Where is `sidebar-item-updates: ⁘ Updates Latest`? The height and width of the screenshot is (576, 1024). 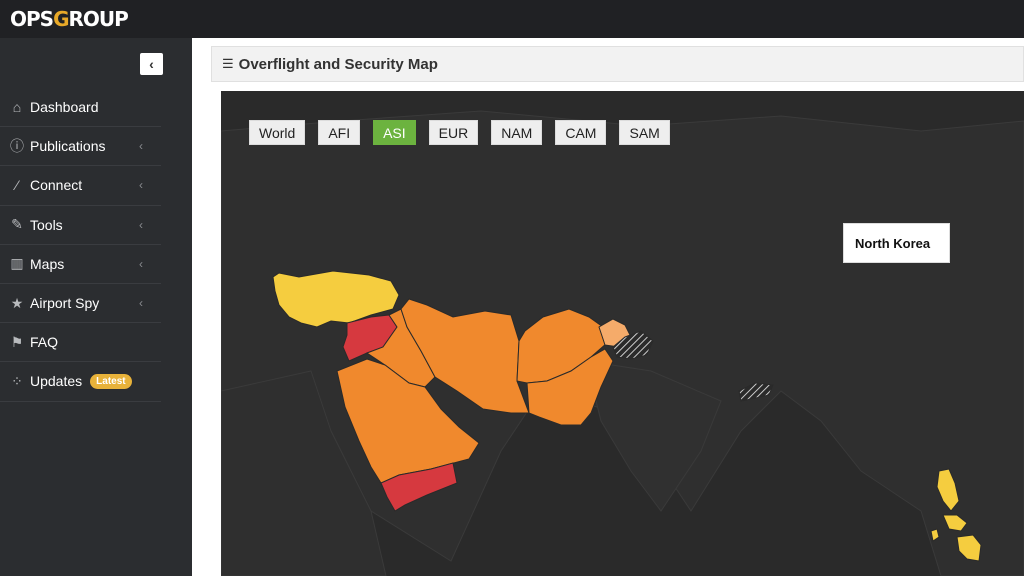 sidebar-item-updates: ⁘ Updates Latest is located at coordinates (80, 382).